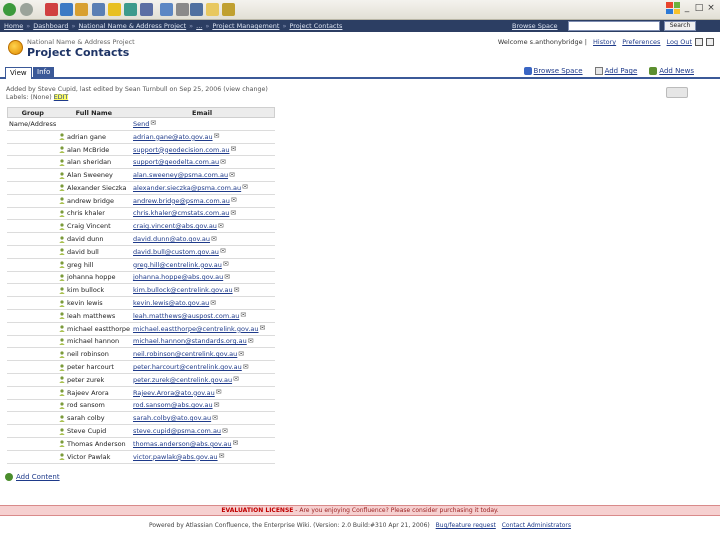 The height and width of the screenshot is (540, 720). Describe the element at coordinates (132, 26) in the screenshot. I see `breadcrumb-space: National Name & Address Project` at that location.